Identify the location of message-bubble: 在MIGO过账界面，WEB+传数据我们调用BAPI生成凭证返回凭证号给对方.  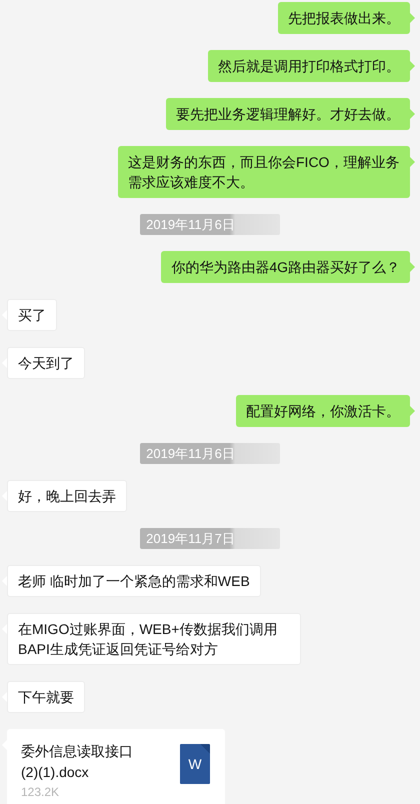
(154, 639).